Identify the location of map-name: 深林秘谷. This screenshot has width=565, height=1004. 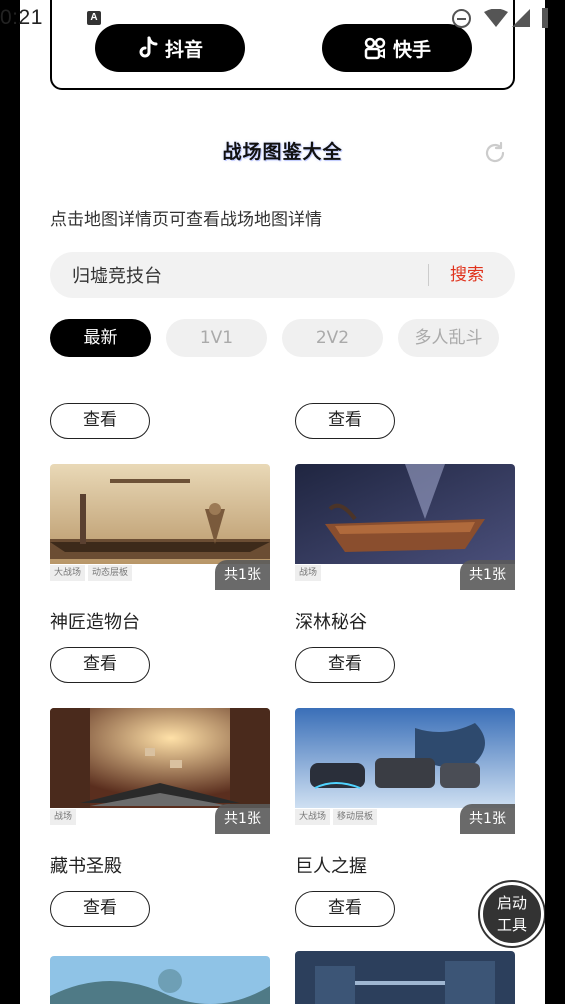
(331, 622).